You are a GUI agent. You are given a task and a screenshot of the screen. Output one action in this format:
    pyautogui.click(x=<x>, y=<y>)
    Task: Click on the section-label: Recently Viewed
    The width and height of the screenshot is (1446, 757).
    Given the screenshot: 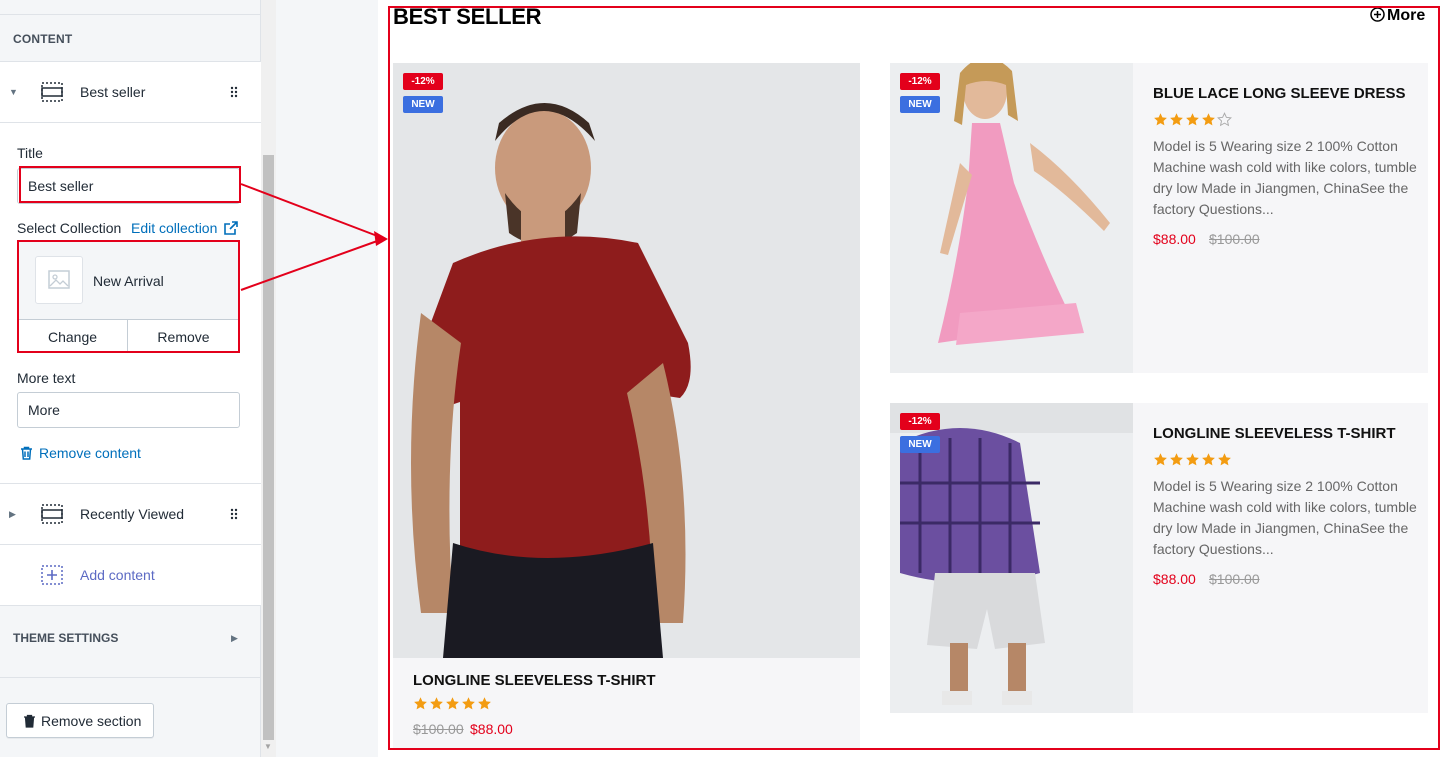 What is the action you would take?
    pyautogui.click(x=132, y=514)
    